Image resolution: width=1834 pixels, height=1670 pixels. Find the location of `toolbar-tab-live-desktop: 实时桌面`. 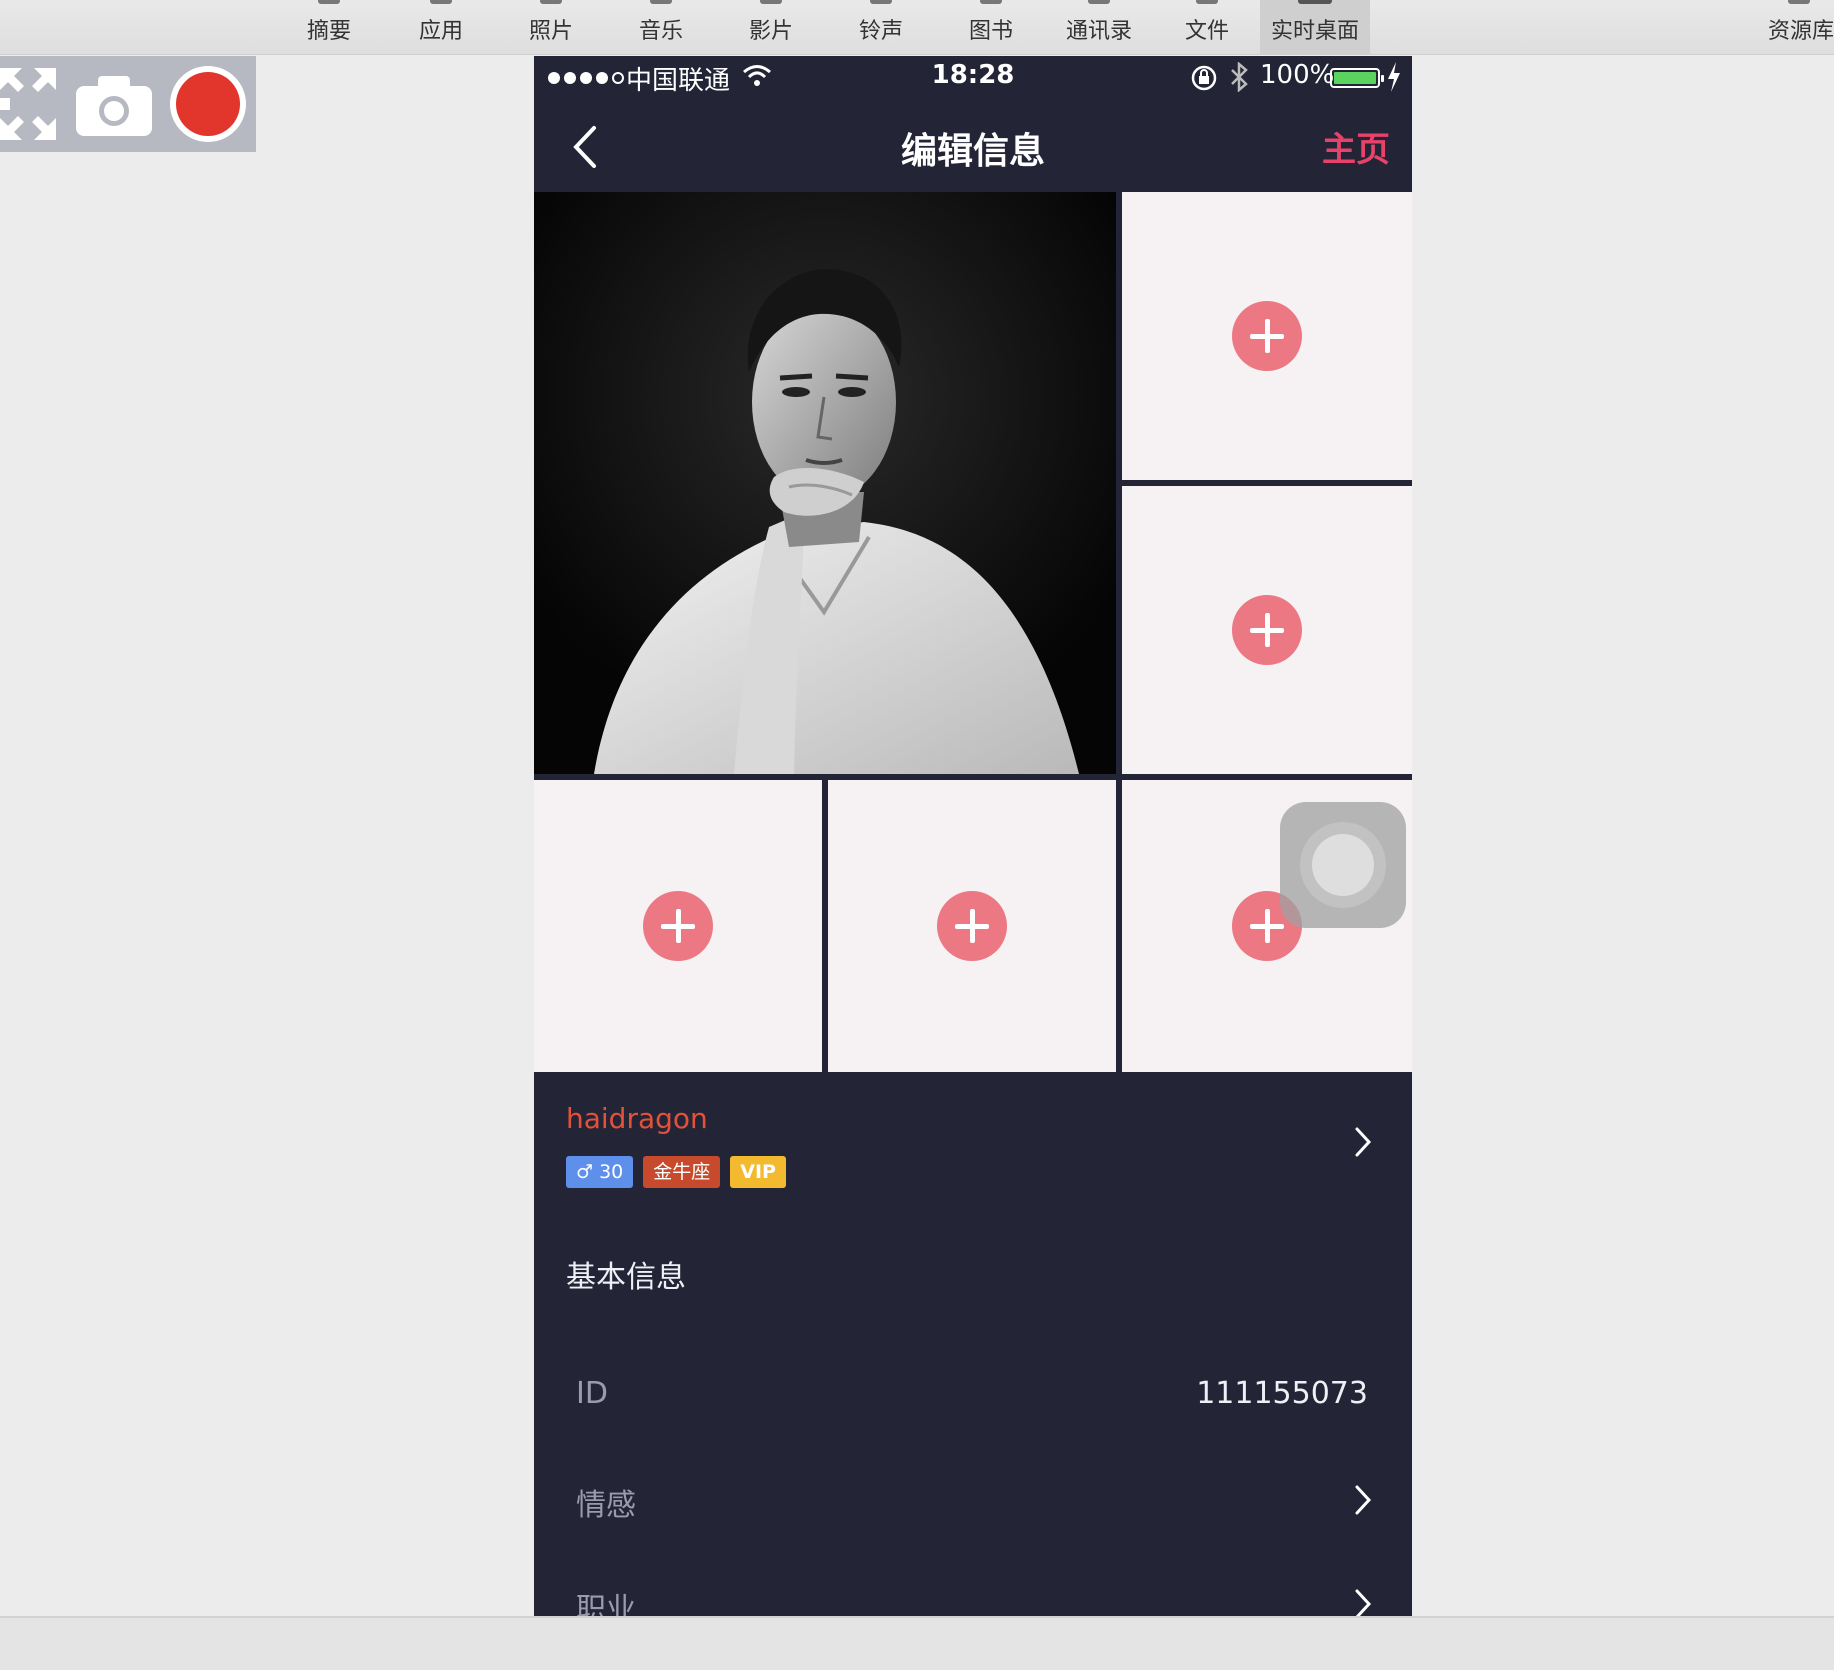

toolbar-tab-live-desktop: 实时桌面 is located at coordinates (1315, 27).